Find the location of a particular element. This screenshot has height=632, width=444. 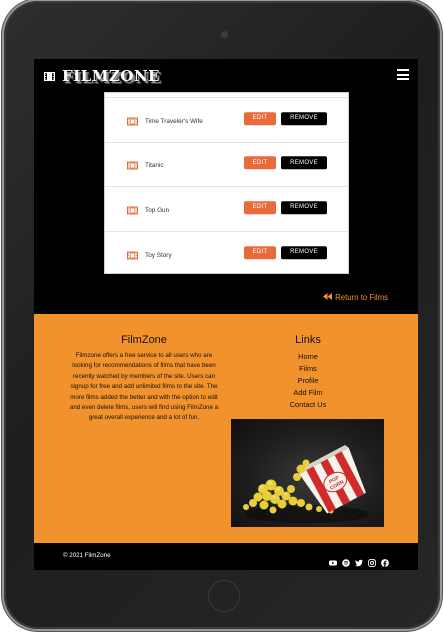

hamburger-menu-icon is located at coordinates (403, 74).